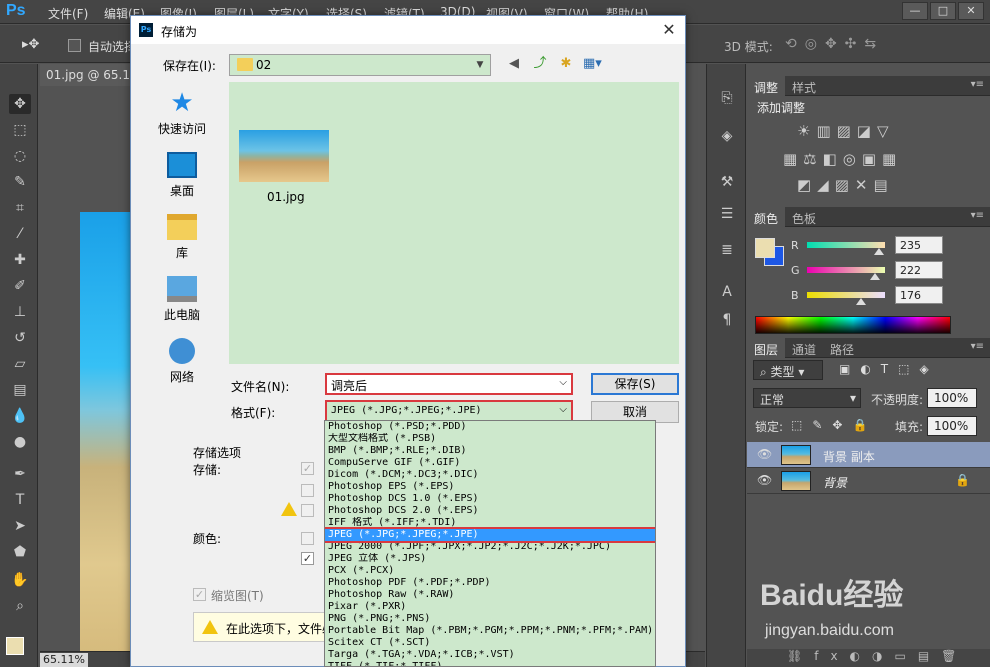 This screenshot has width=990, height=667. What do you see at coordinates (449, 411) in the screenshot?
I see `format-select: JPEG (*.JPG;*.JPEG;*.JPE) ⌵` at bounding box center [449, 411].